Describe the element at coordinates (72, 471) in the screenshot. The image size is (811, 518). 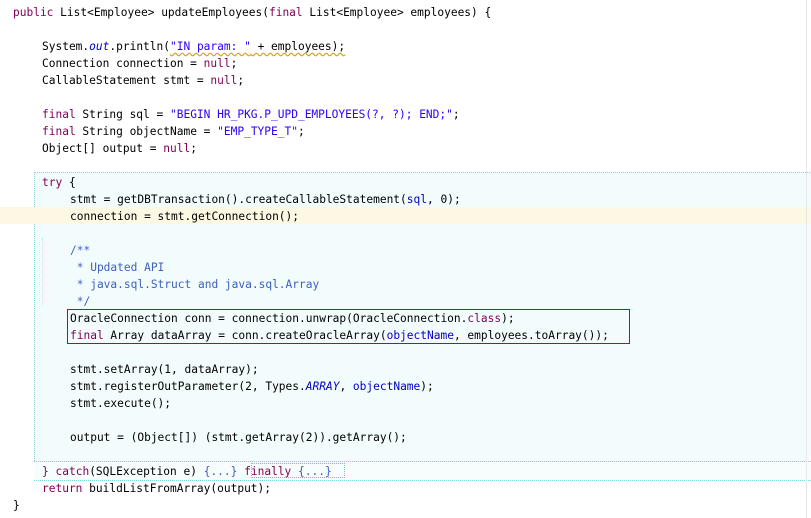
I see `code-token: catch` at that location.